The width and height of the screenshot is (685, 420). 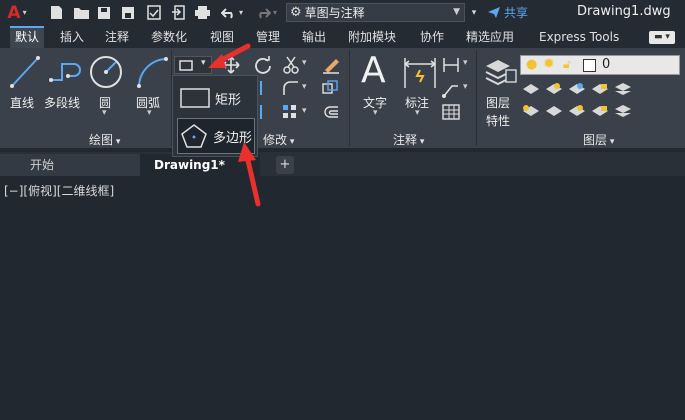 What do you see at coordinates (27, 37) in the screenshot?
I see `tab-default: 默认` at bounding box center [27, 37].